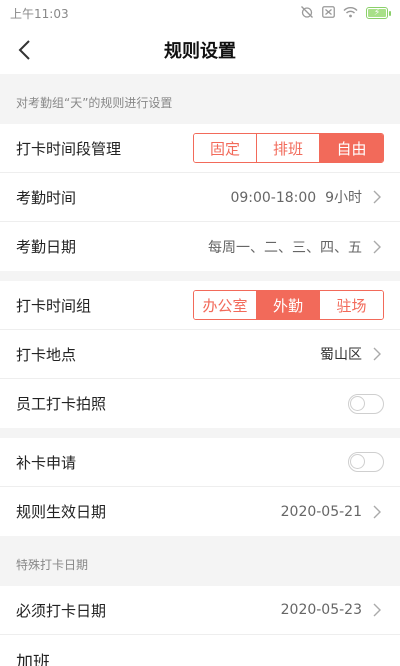  I want to click on row-time-group: 打卡时间组 办公室 外勤 驻场, so click(200, 305).